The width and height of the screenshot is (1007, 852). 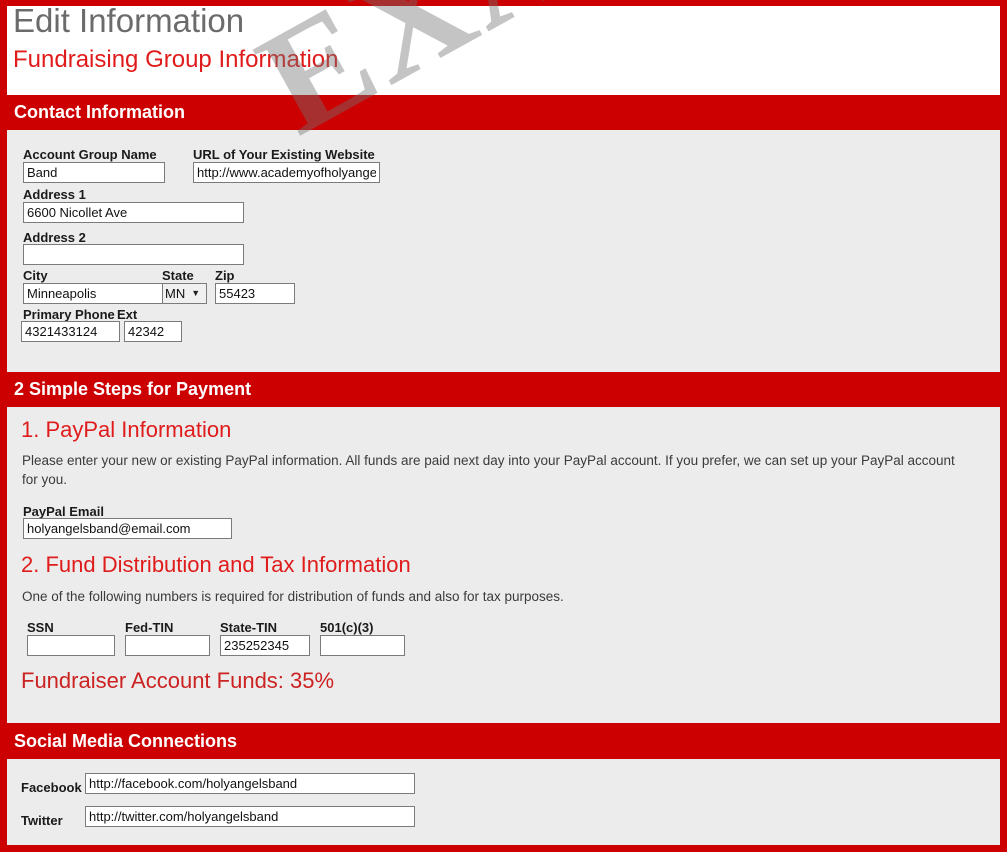 What do you see at coordinates (250, 783) in the screenshot?
I see `facebook-url-input` at bounding box center [250, 783].